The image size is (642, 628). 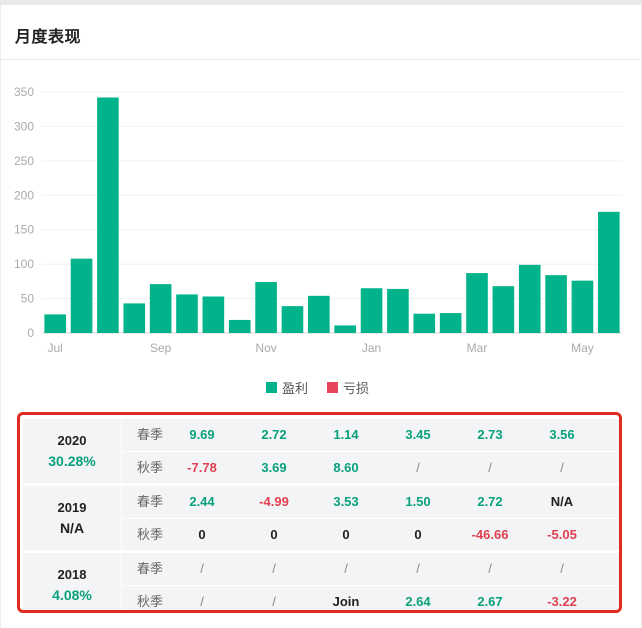 I want to click on x-tick-label: May, so click(x=582, y=348).